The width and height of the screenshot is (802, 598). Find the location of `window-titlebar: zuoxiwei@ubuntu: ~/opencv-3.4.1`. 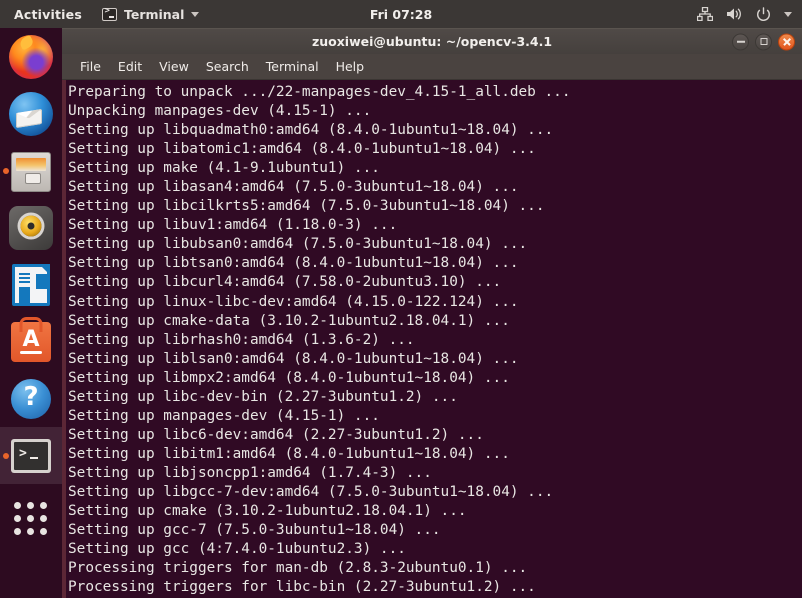

window-titlebar: zuoxiwei@ubuntu: ~/opencv-3.4.1 is located at coordinates (432, 41).